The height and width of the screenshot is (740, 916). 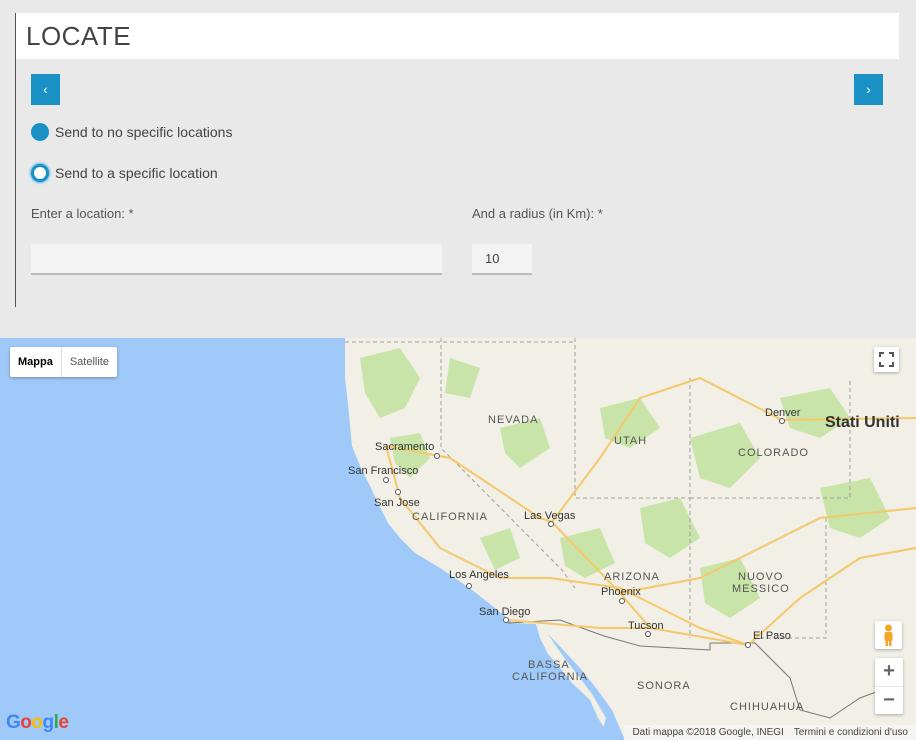 I want to click on state-label-bassa: BASSA, so click(x=549, y=665).